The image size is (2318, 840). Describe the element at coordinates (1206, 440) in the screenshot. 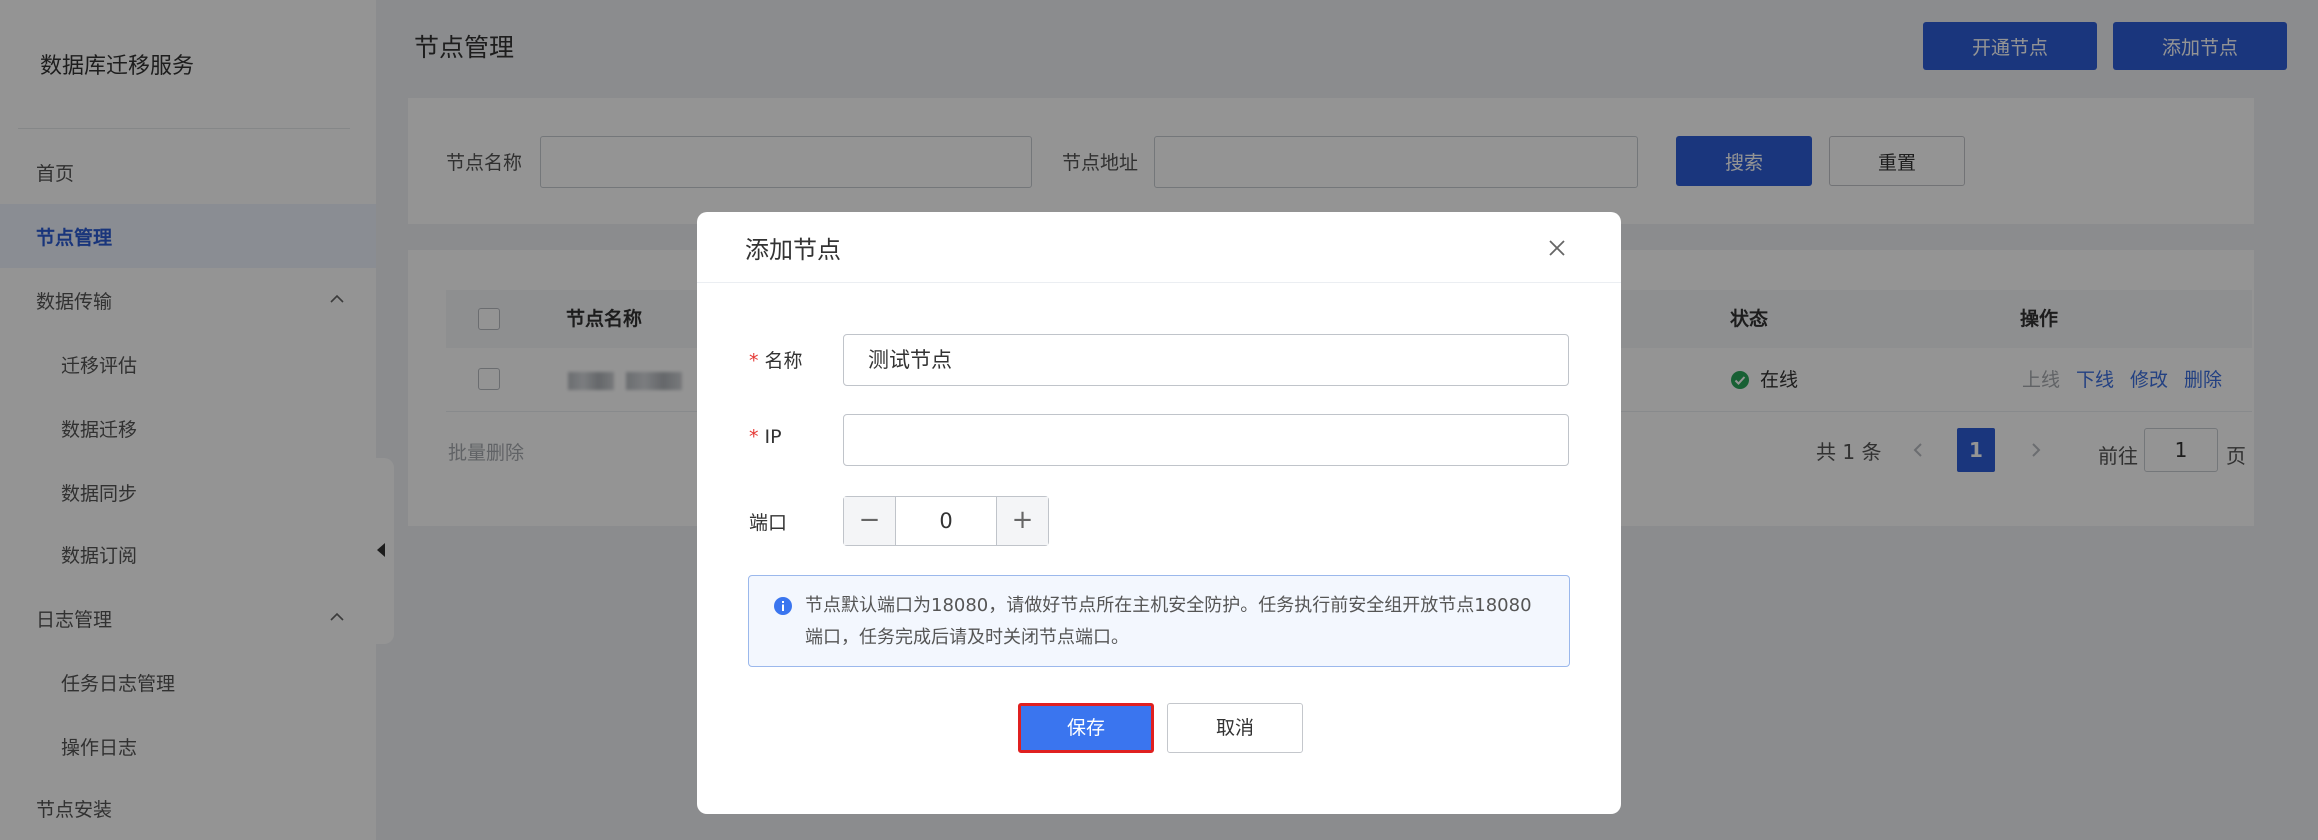

I see `ip-field` at that location.